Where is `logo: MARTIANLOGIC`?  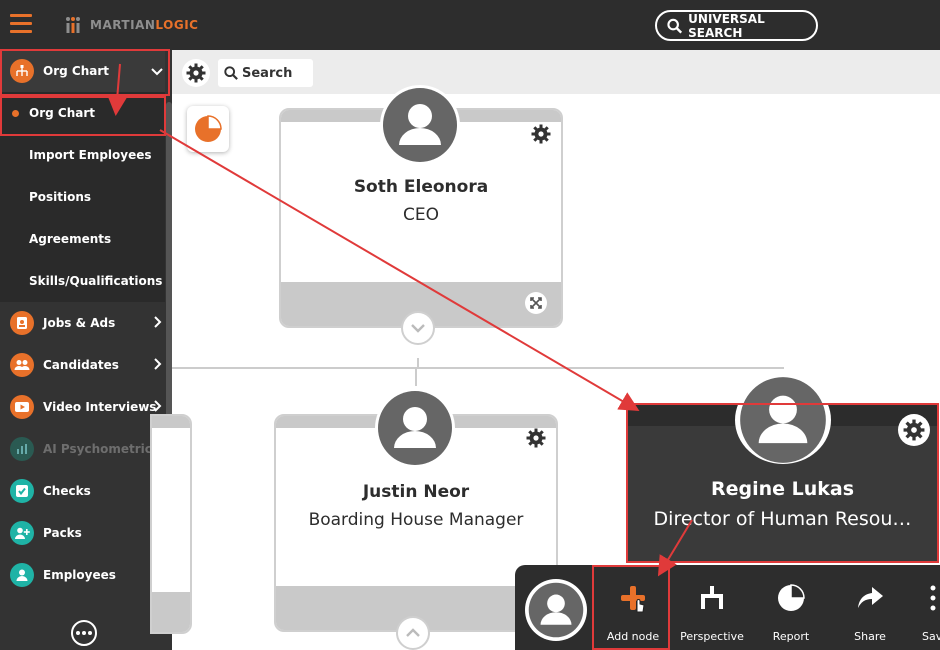 logo: MARTIANLOGIC is located at coordinates (131, 25).